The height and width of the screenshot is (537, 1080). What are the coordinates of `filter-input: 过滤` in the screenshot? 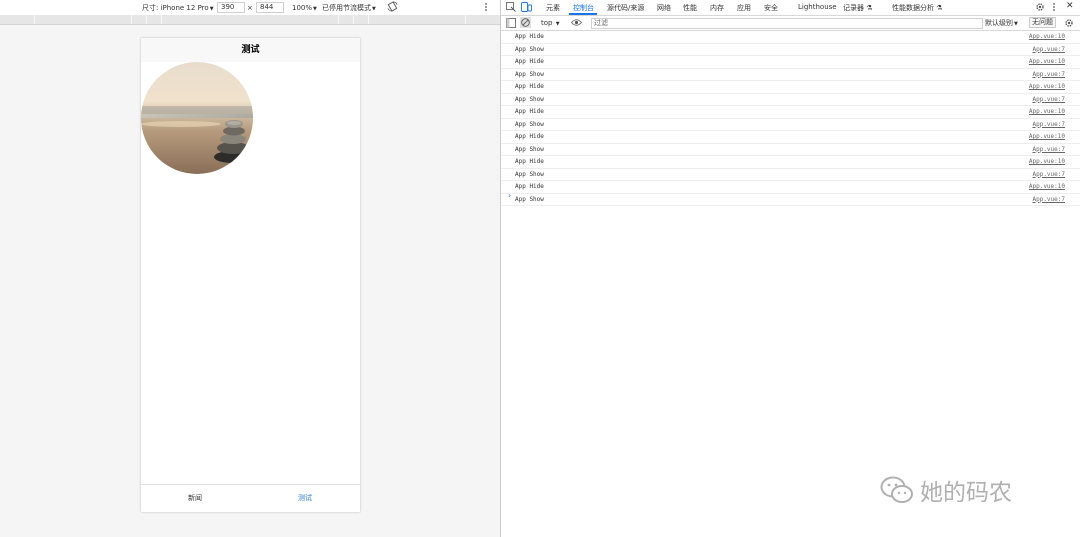 It's located at (787, 23).